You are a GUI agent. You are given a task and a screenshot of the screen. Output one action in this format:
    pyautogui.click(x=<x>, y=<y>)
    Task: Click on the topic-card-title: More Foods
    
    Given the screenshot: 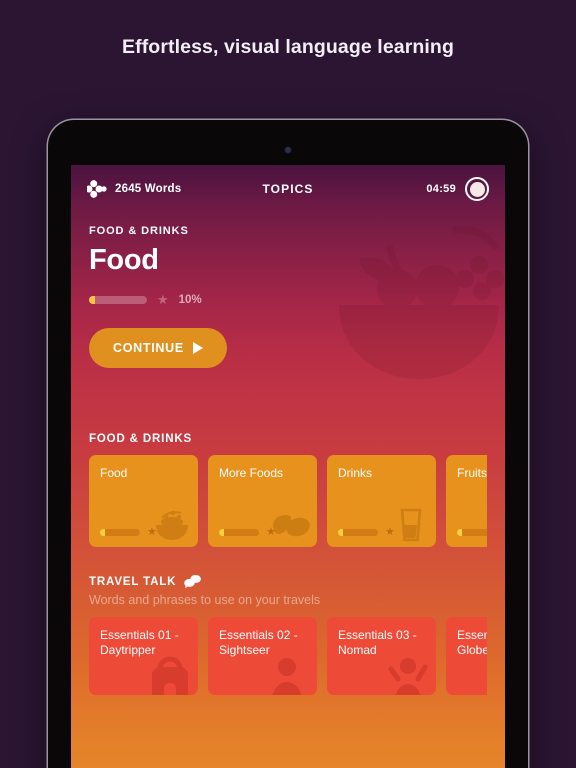 What is the action you would take?
    pyautogui.click(x=251, y=473)
    